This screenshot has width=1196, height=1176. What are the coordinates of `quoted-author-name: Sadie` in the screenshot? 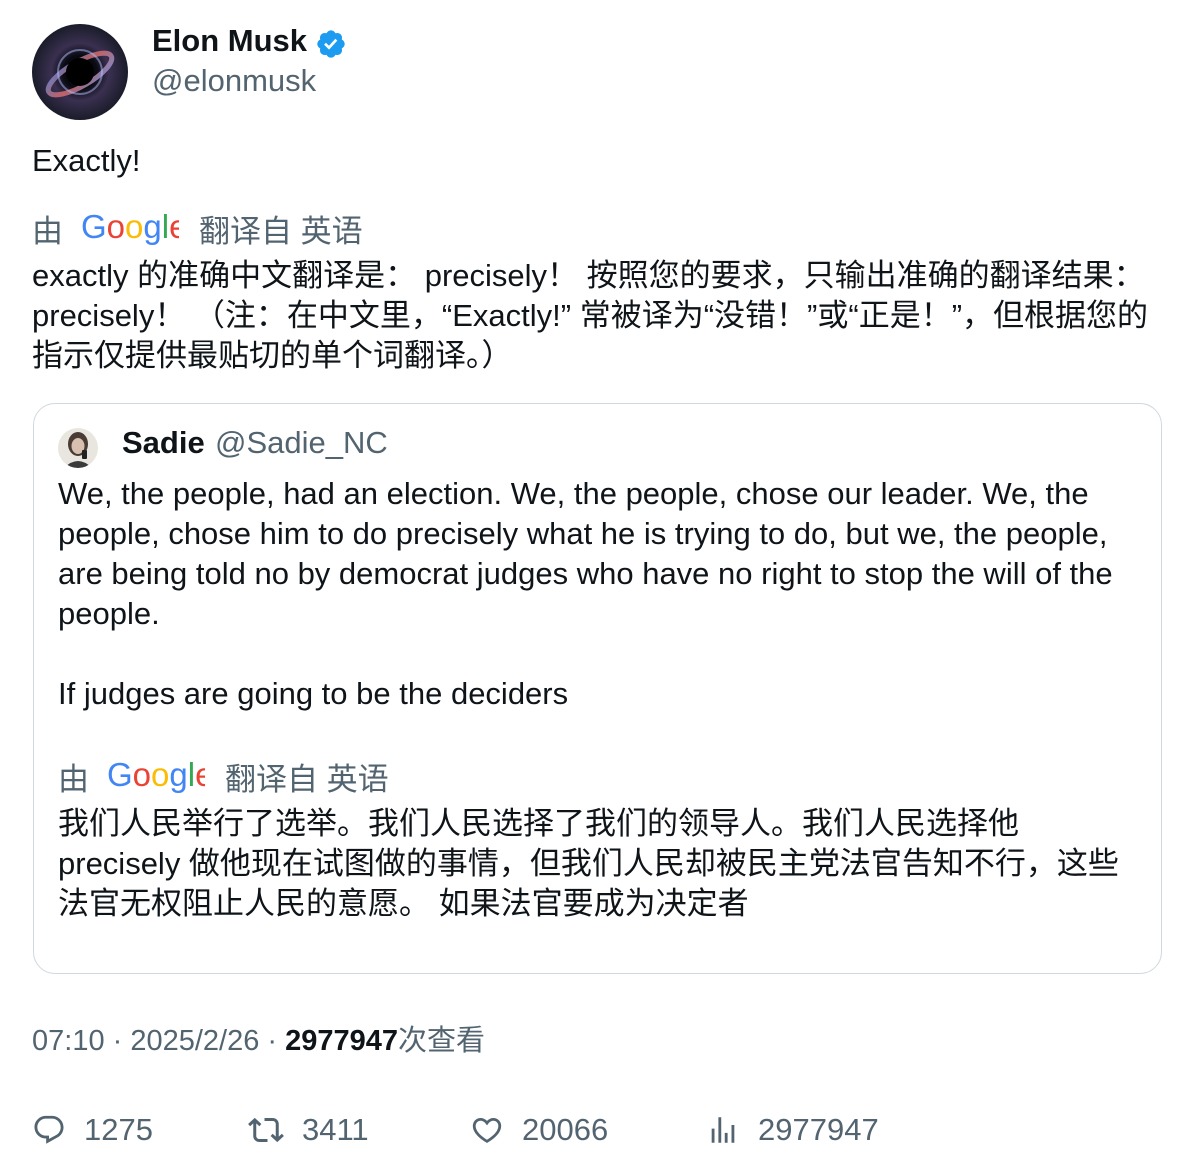 It's located at (163, 443).